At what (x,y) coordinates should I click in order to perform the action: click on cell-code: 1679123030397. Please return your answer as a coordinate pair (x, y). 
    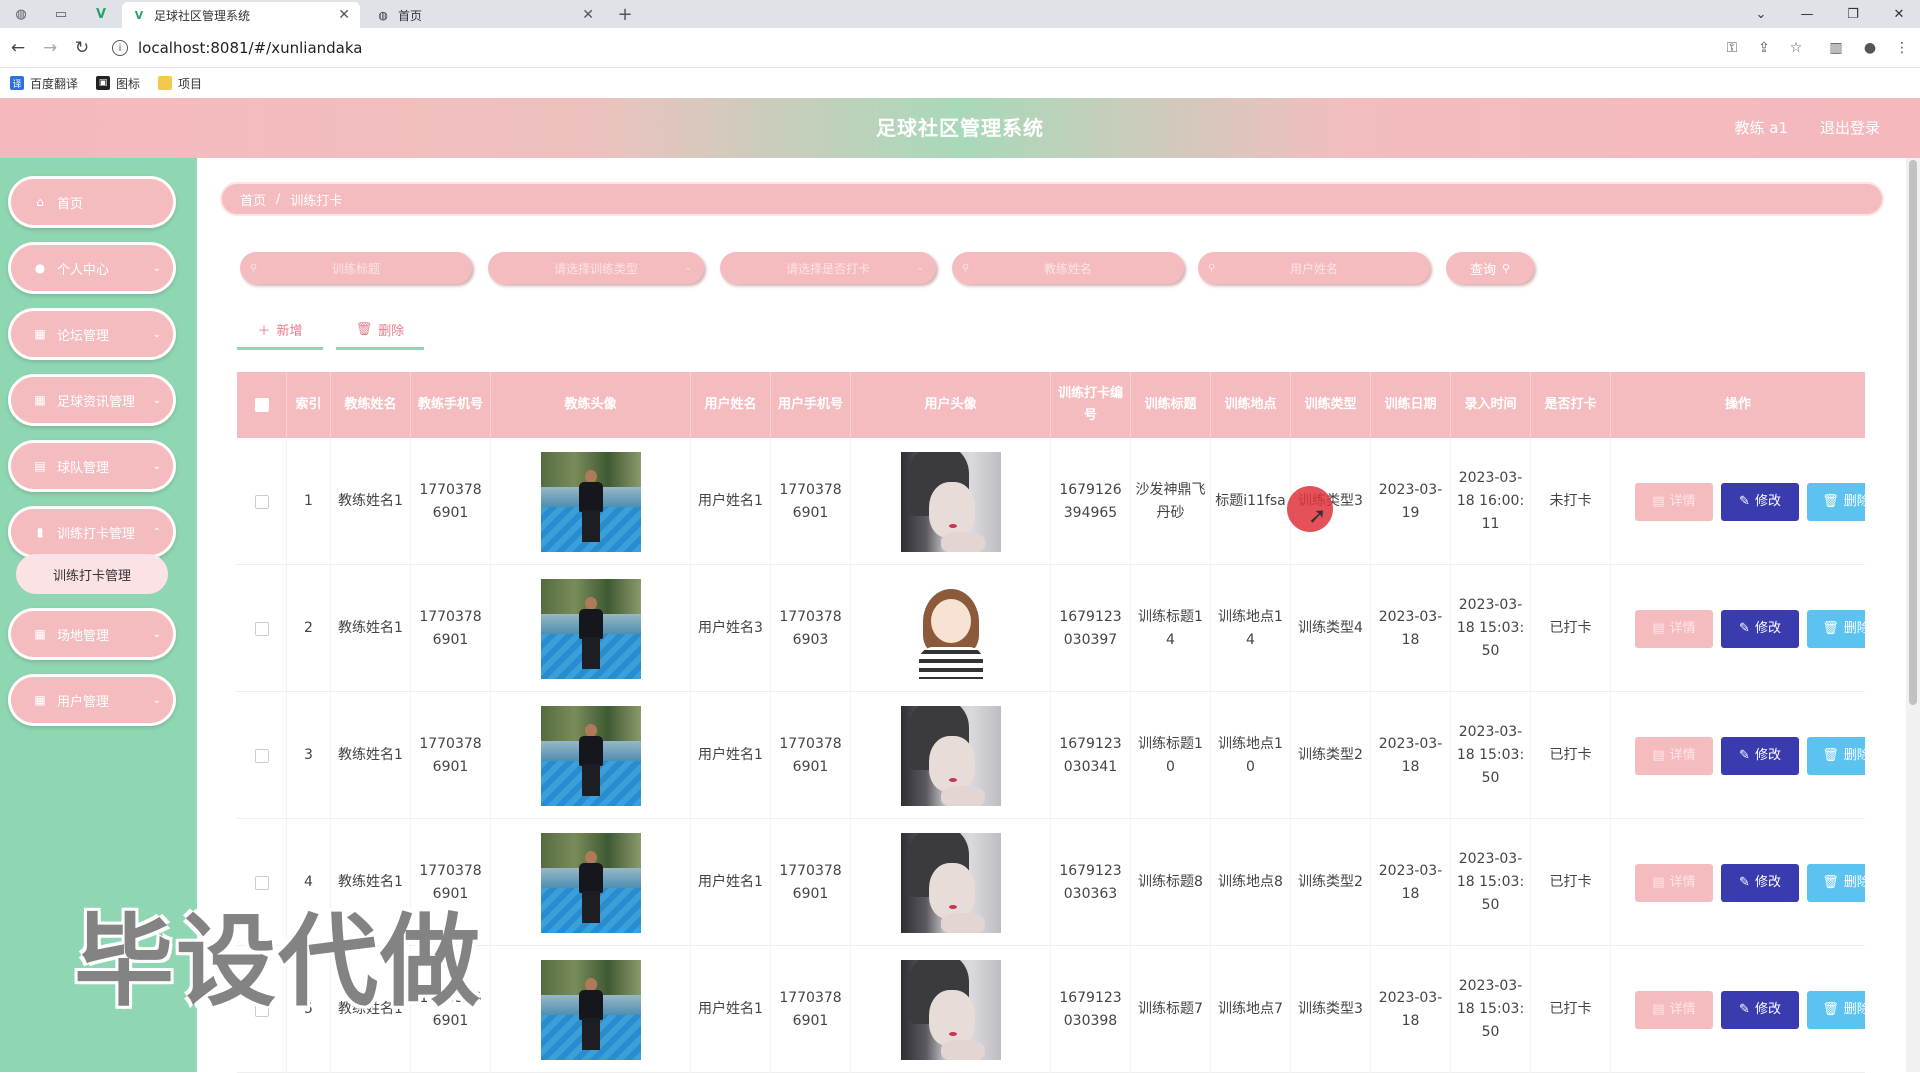
    Looking at the image, I should click on (1091, 628).